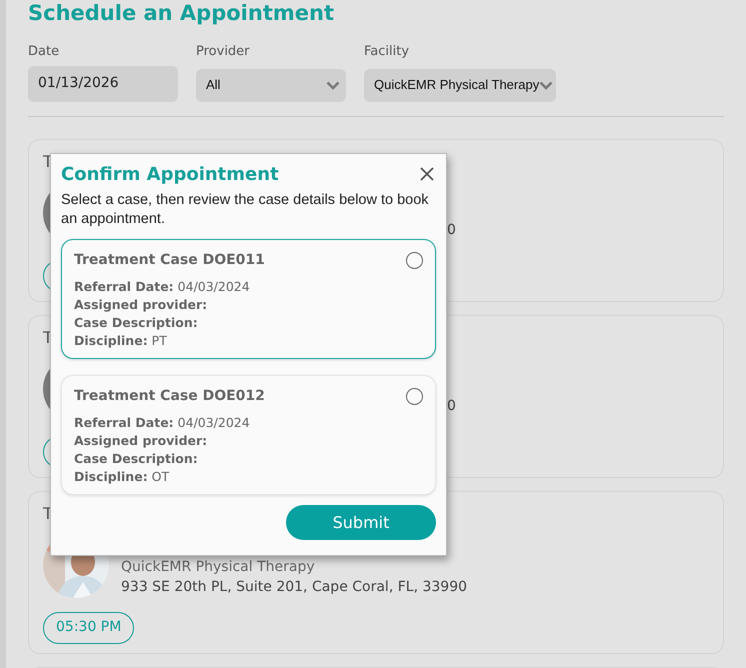 The width and height of the screenshot is (746, 668). What do you see at coordinates (271, 85) in the screenshot?
I see `select-field: All` at bounding box center [271, 85].